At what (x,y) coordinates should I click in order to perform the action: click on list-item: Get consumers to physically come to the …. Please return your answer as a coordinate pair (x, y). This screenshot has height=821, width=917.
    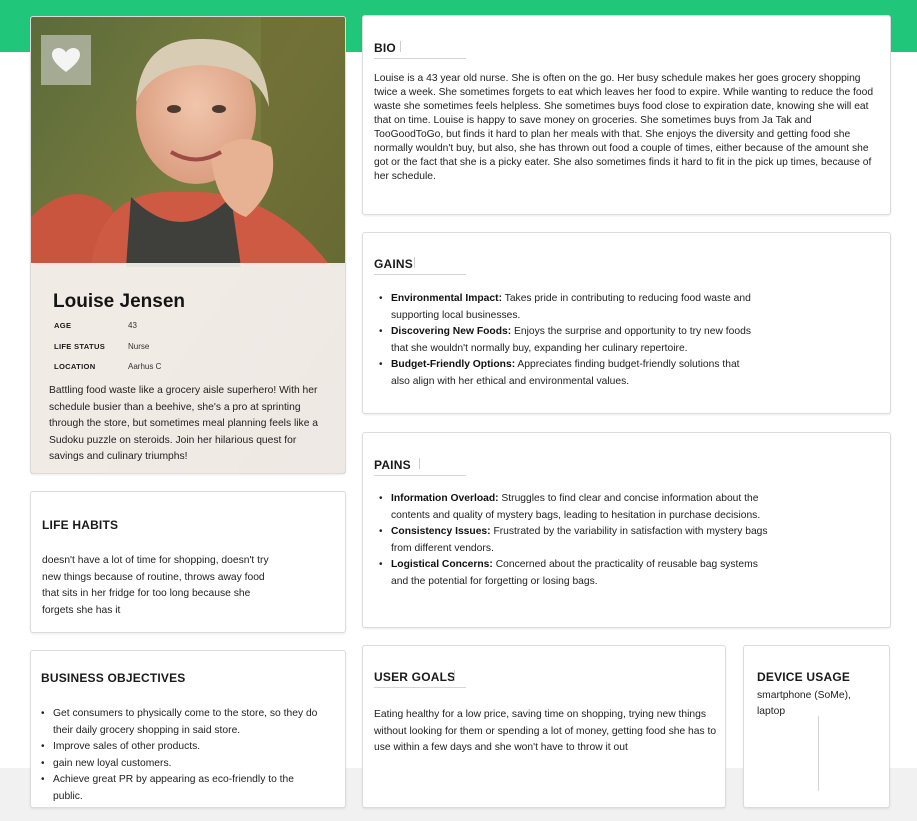
    Looking at the image, I should click on (181, 722).